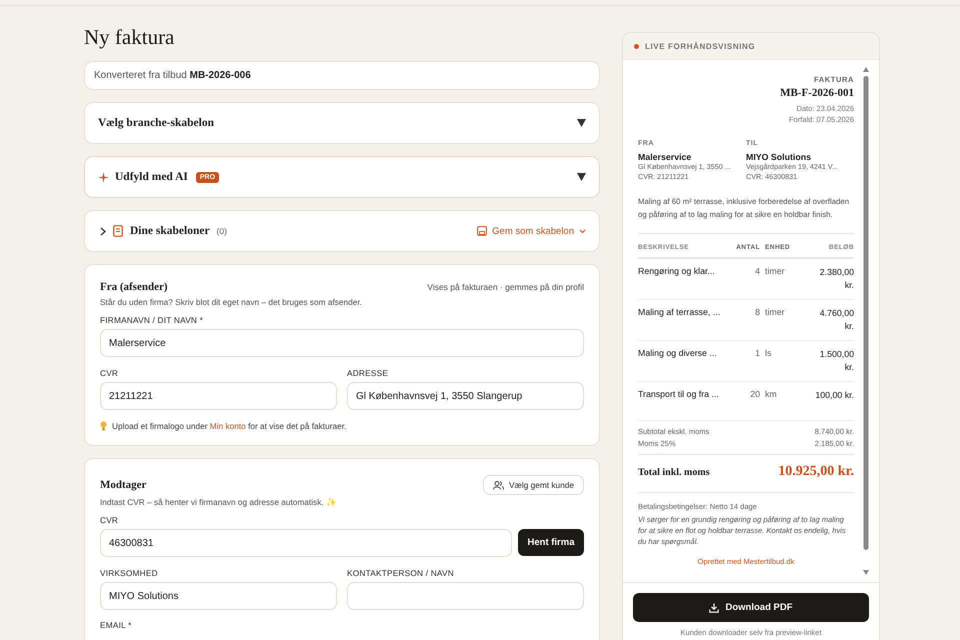 The width and height of the screenshot is (960, 640). Describe the element at coordinates (531, 231) in the screenshot. I see `save-template-button: Gem som skabelon` at that location.